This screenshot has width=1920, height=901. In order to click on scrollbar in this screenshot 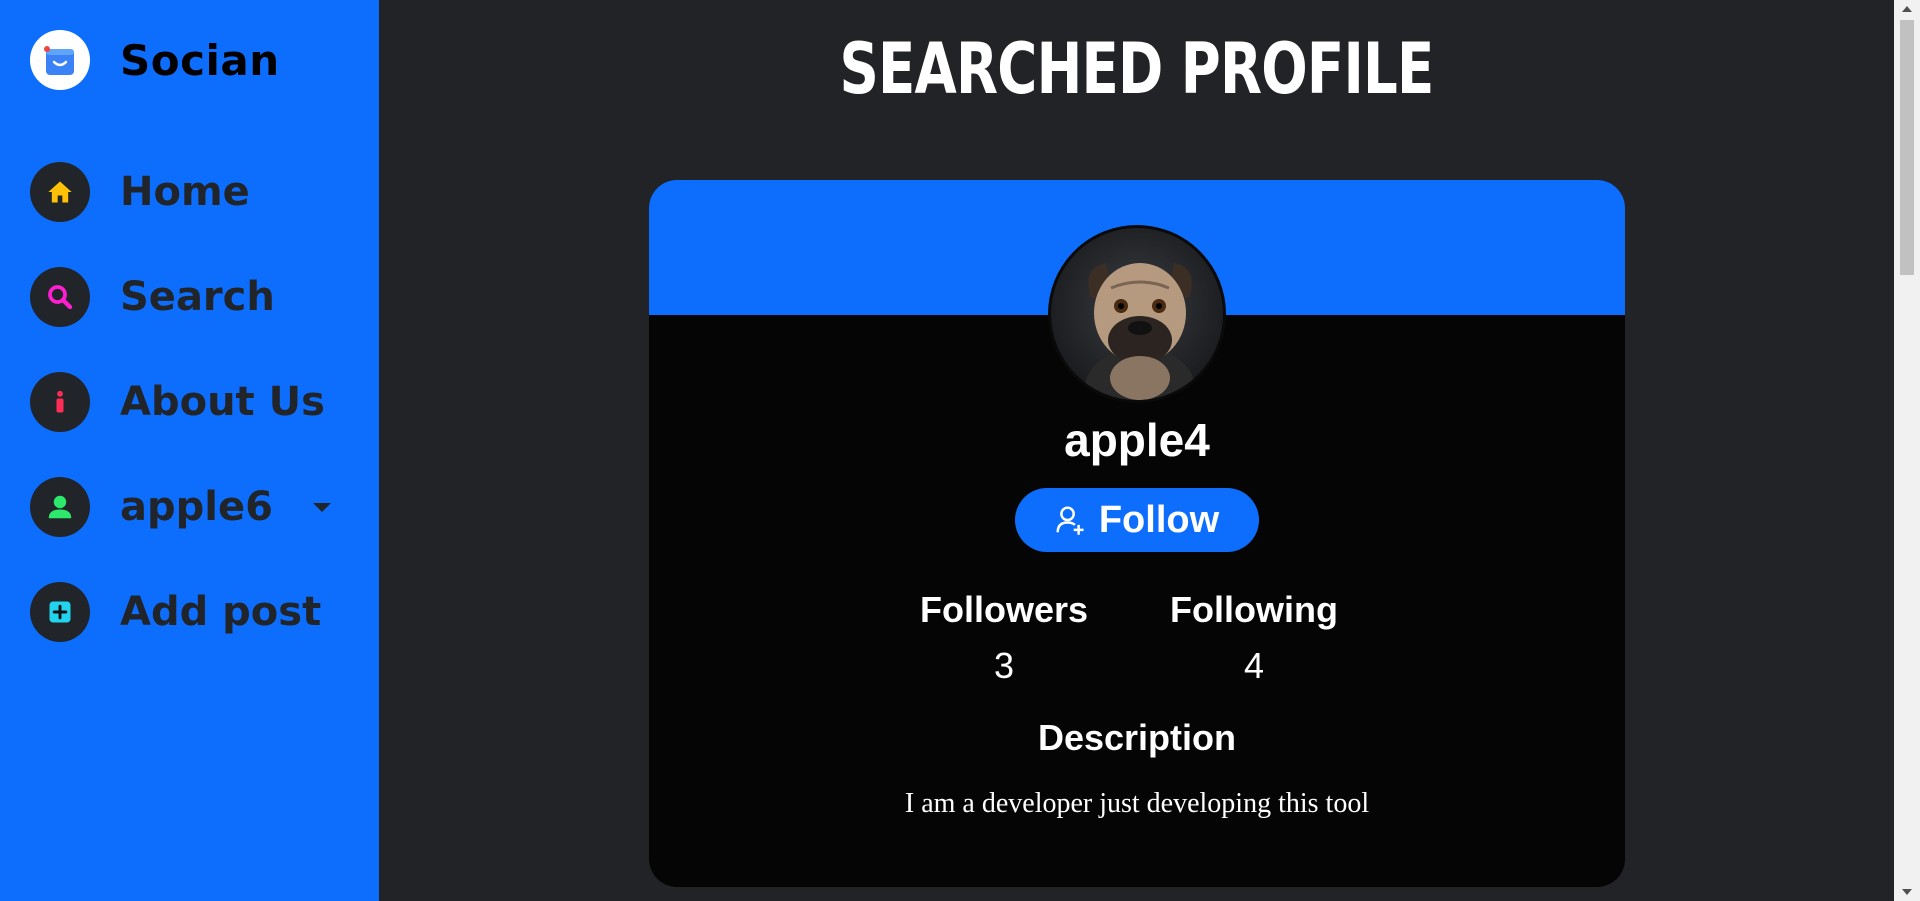, I will do `click(1907, 450)`.